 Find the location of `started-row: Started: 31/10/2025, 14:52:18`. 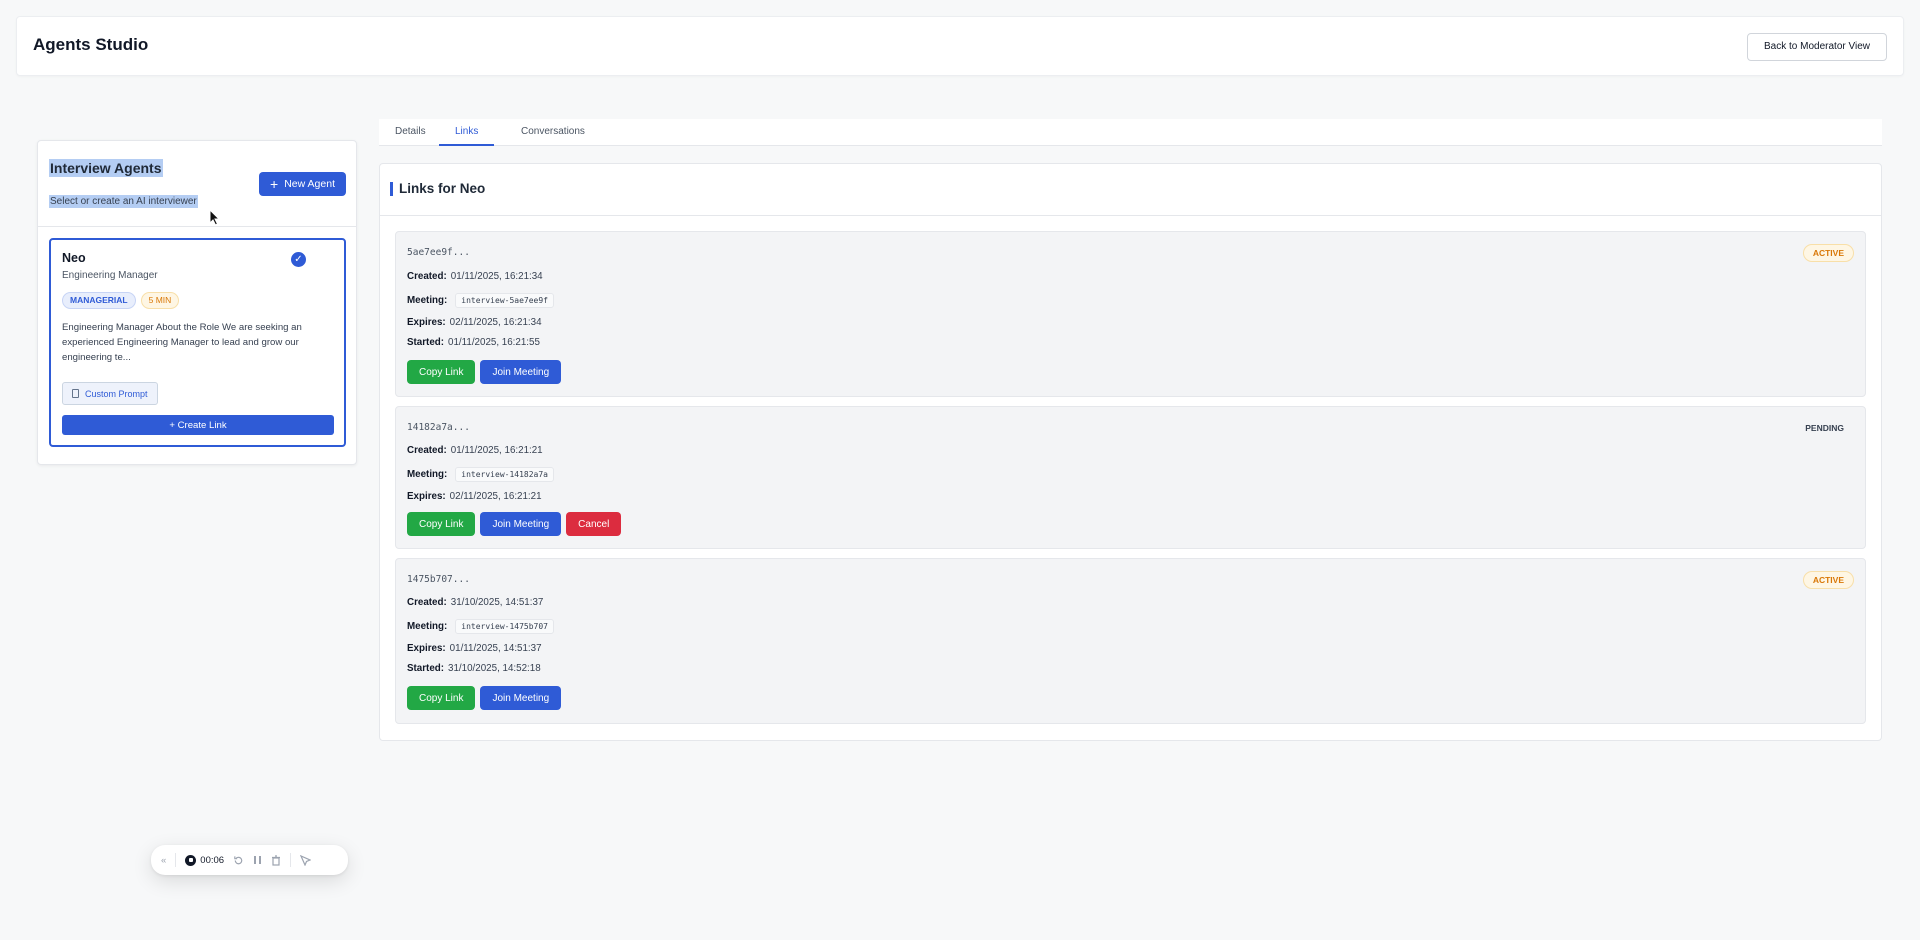

started-row: Started: 31/10/2025, 14:52:18 is located at coordinates (474, 668).